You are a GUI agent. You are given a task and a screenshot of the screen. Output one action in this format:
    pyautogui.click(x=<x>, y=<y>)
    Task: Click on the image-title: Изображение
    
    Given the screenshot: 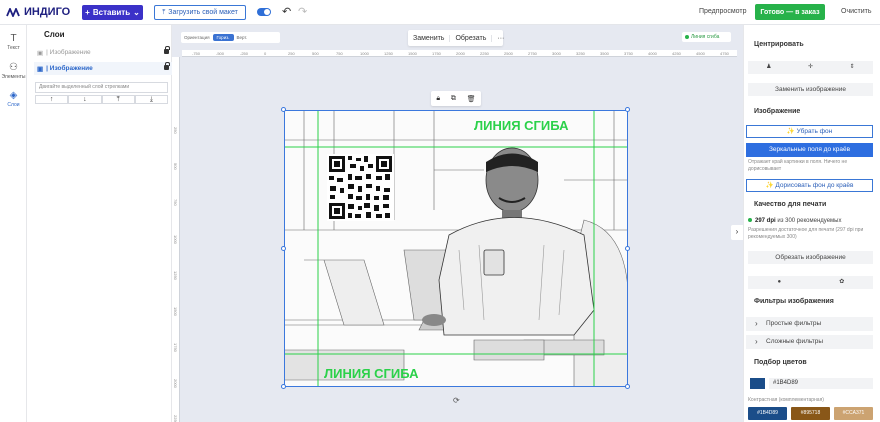 What is the action you would take?
    pyautogui.click(x=777, y=111)
    